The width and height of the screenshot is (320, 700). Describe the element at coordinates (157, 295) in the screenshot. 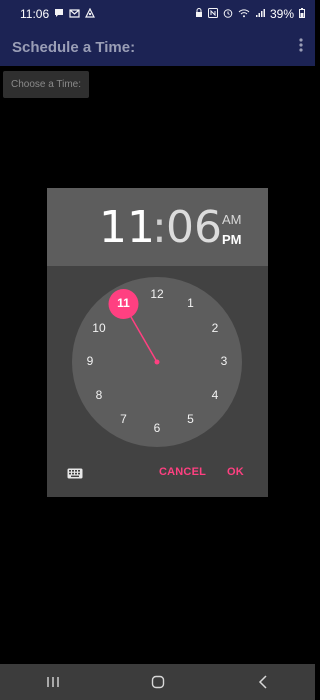

I see `clock-number-12: 12` at that location.